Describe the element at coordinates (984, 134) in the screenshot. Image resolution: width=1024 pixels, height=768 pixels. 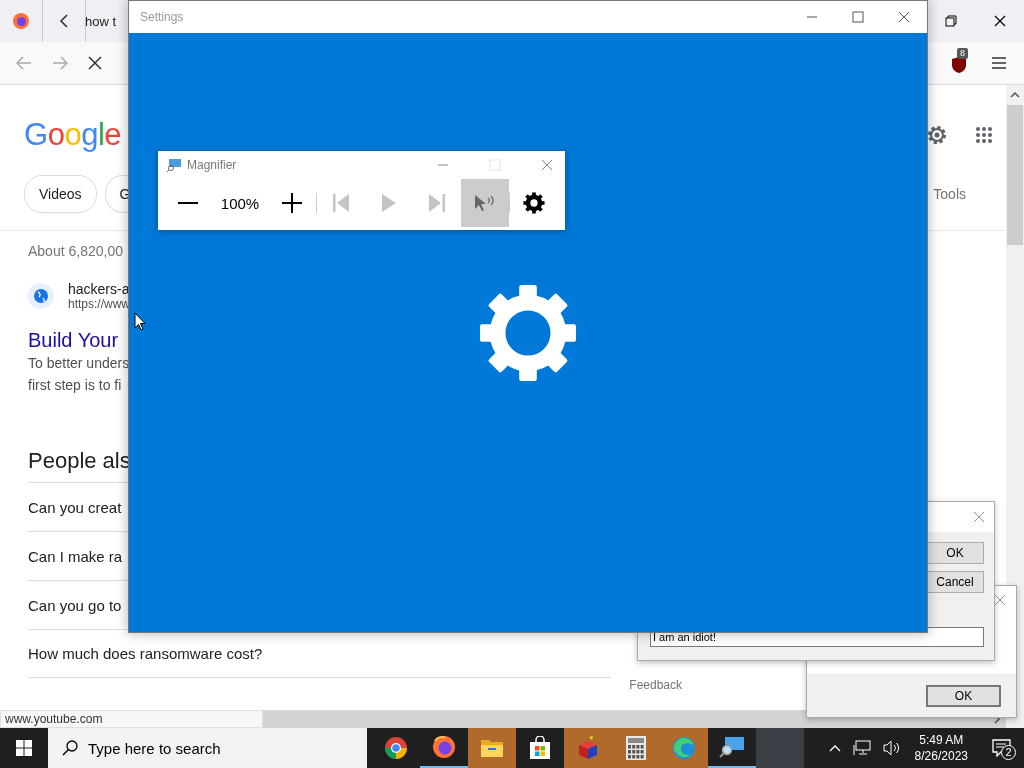
I see `apps-grid-icon` at that location.